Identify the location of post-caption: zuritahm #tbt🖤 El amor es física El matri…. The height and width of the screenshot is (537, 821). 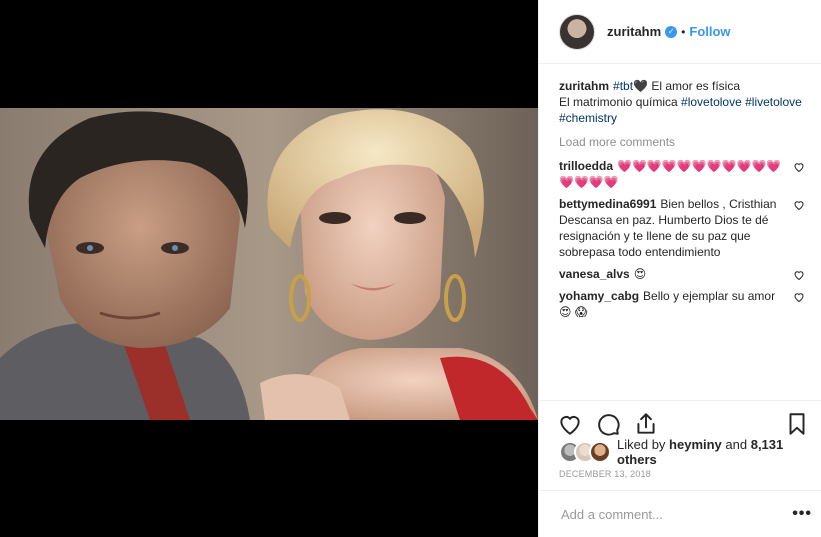
(682, 102).